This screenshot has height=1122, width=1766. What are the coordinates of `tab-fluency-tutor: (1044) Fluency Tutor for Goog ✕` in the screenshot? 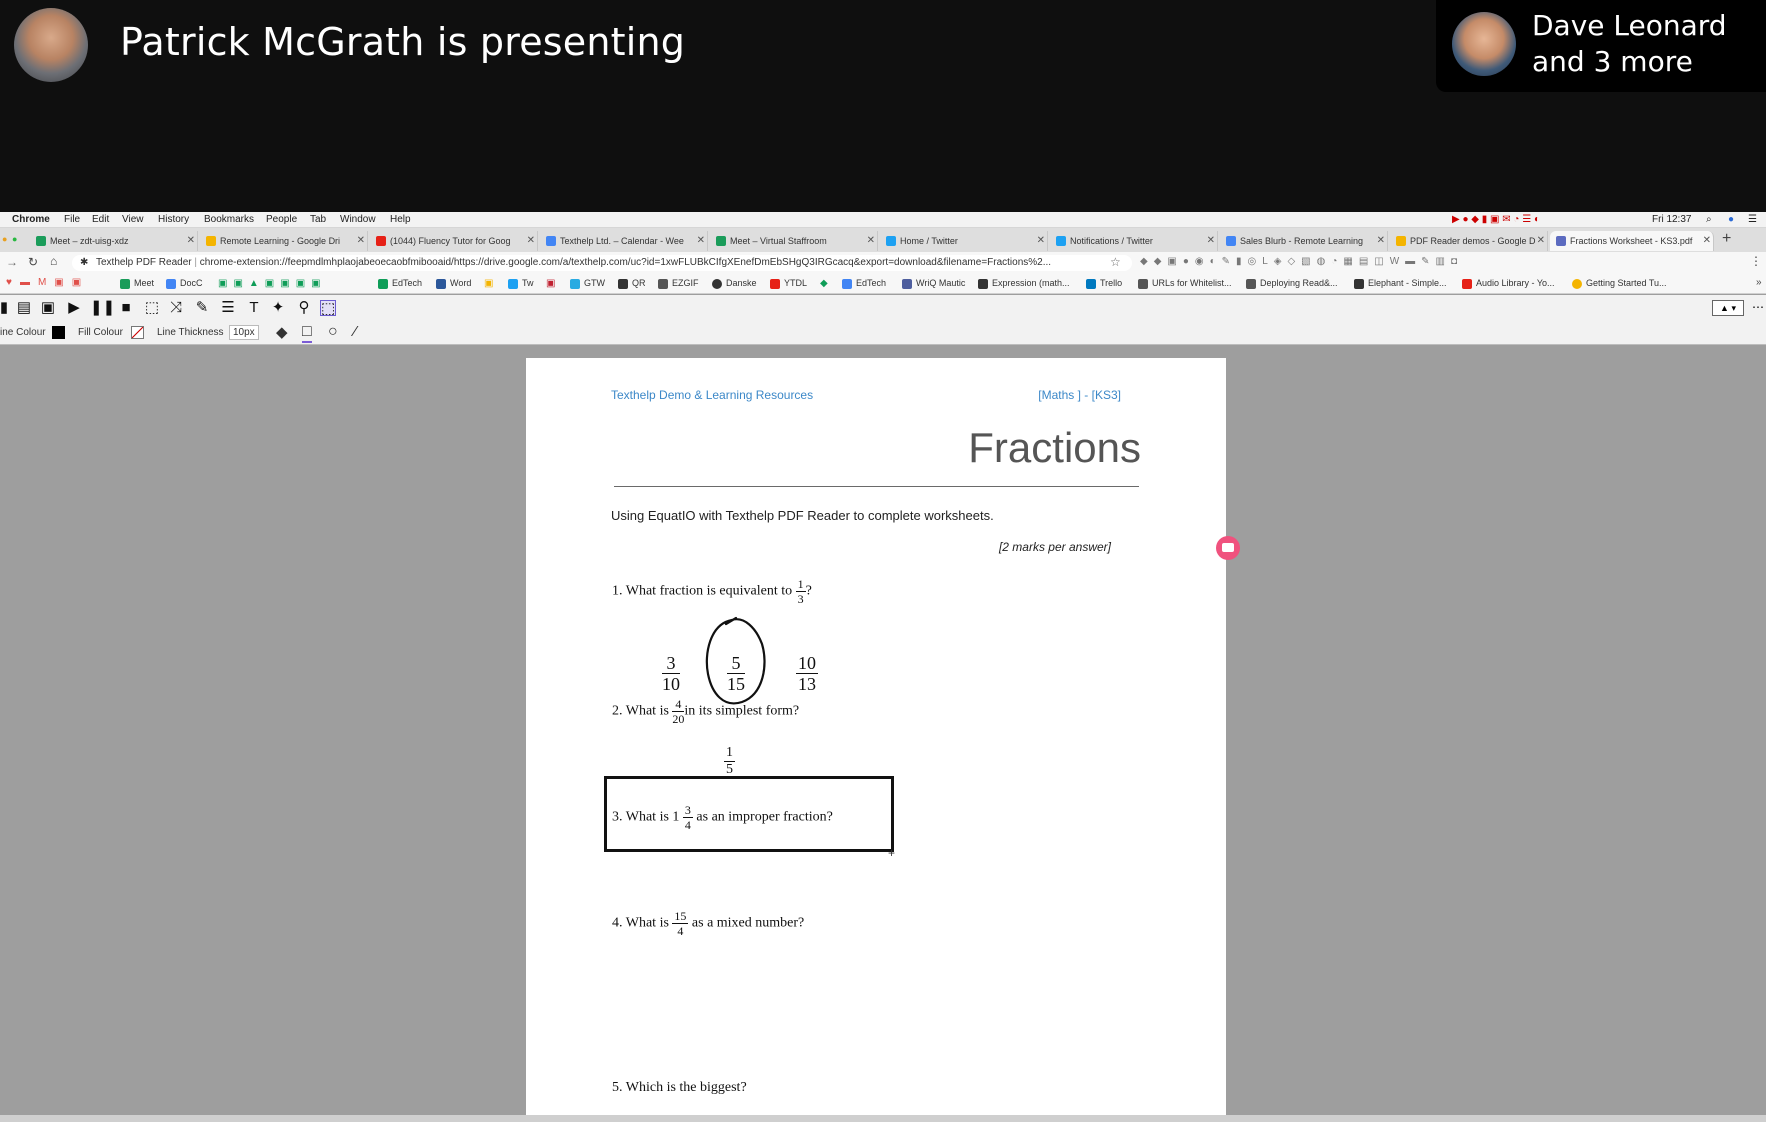 It's located at (454, 241).